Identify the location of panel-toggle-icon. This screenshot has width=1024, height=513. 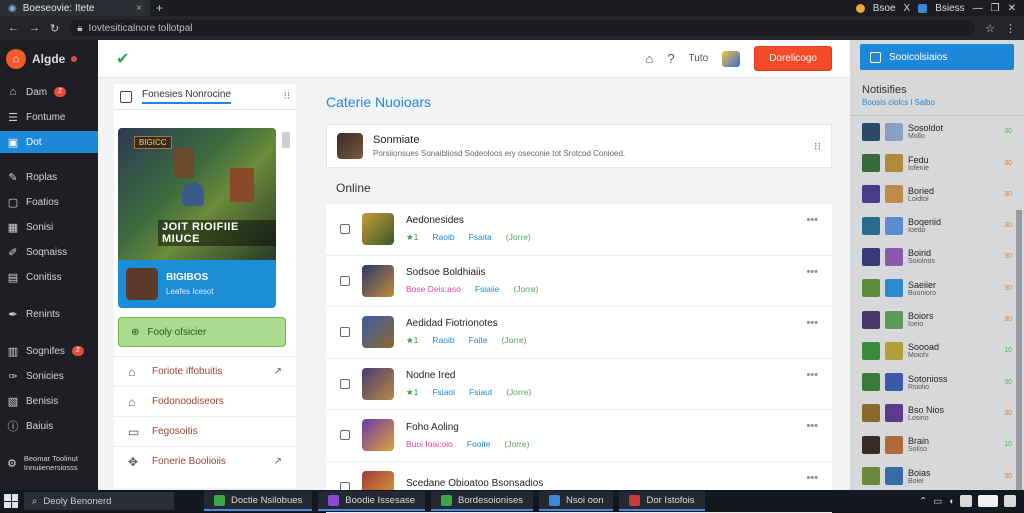
(126, 97).